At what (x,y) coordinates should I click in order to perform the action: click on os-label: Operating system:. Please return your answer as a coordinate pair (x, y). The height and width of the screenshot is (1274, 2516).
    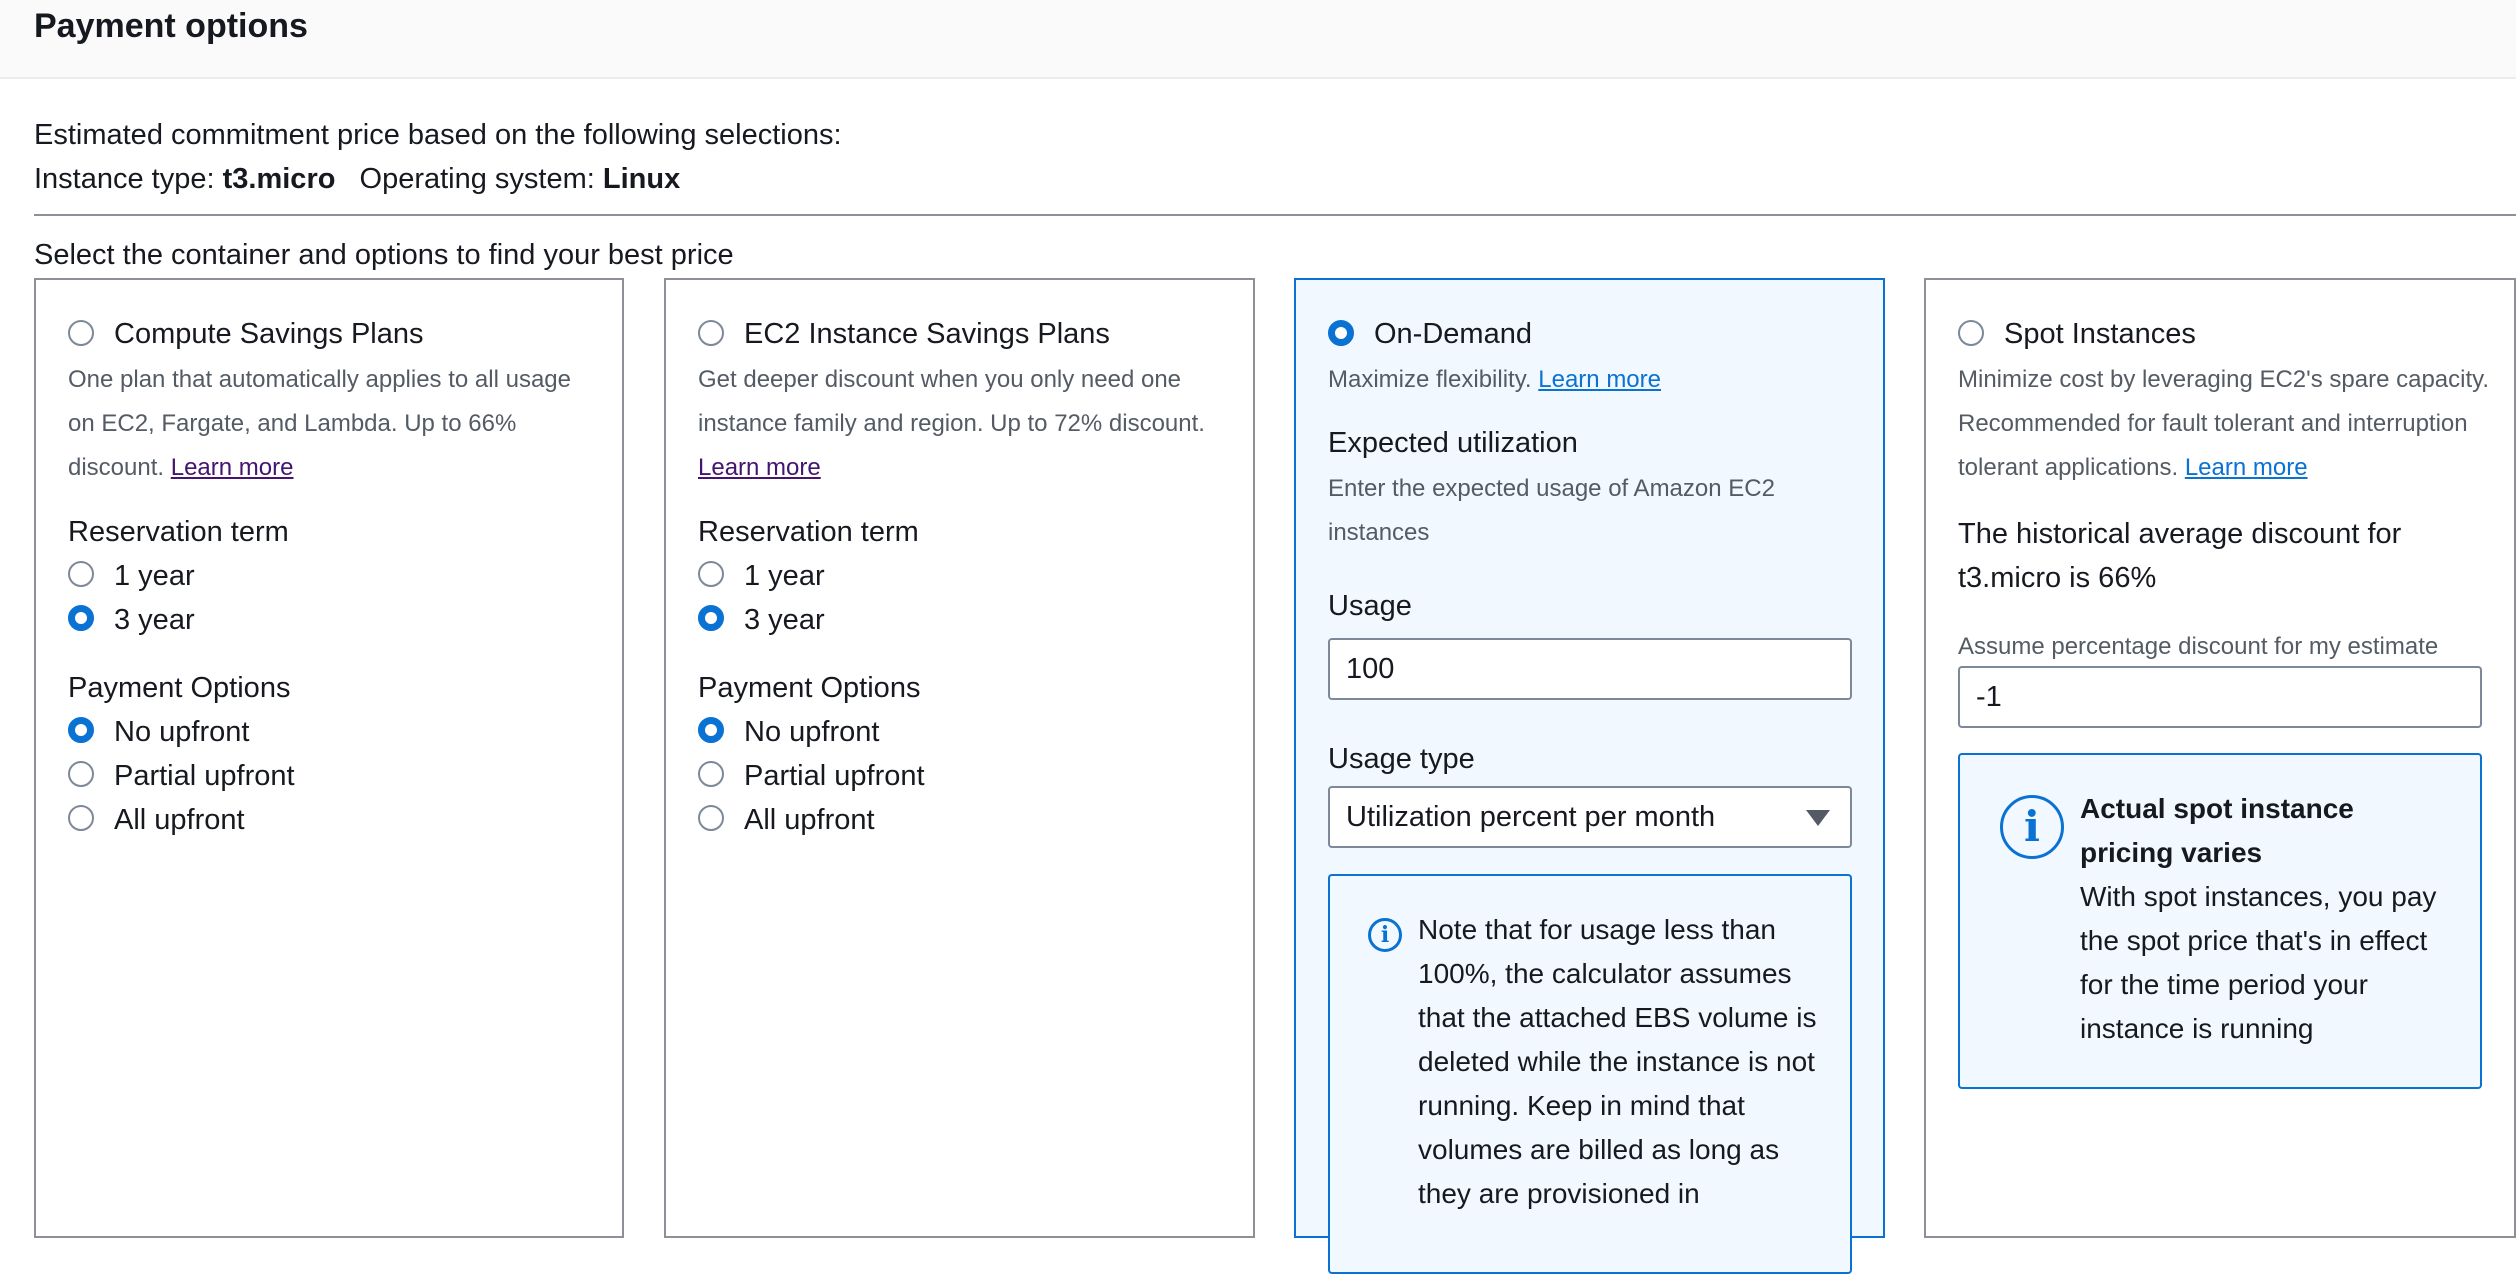
    Looking at the image, I should click on (477, 179).